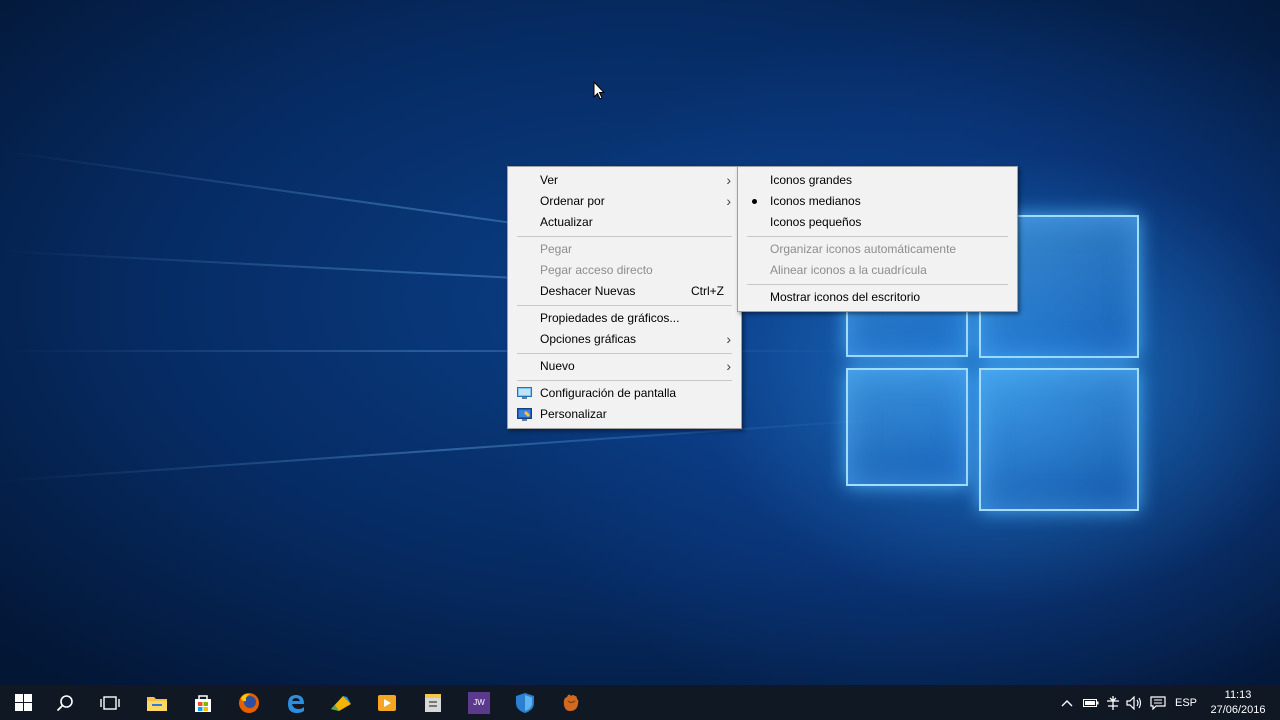 This screenshot has width=1280, height=720. Describe the element at coordinates (599, 90) in the screenshot. I see `mouse-pointer-icon` at that location.